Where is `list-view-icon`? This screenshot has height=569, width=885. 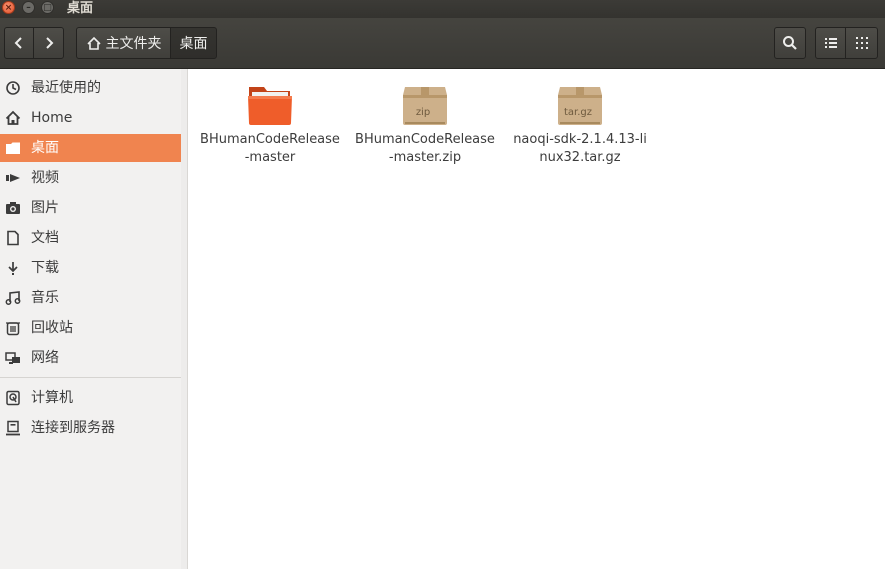
list-view-icon is located at coordinates (830, 43).